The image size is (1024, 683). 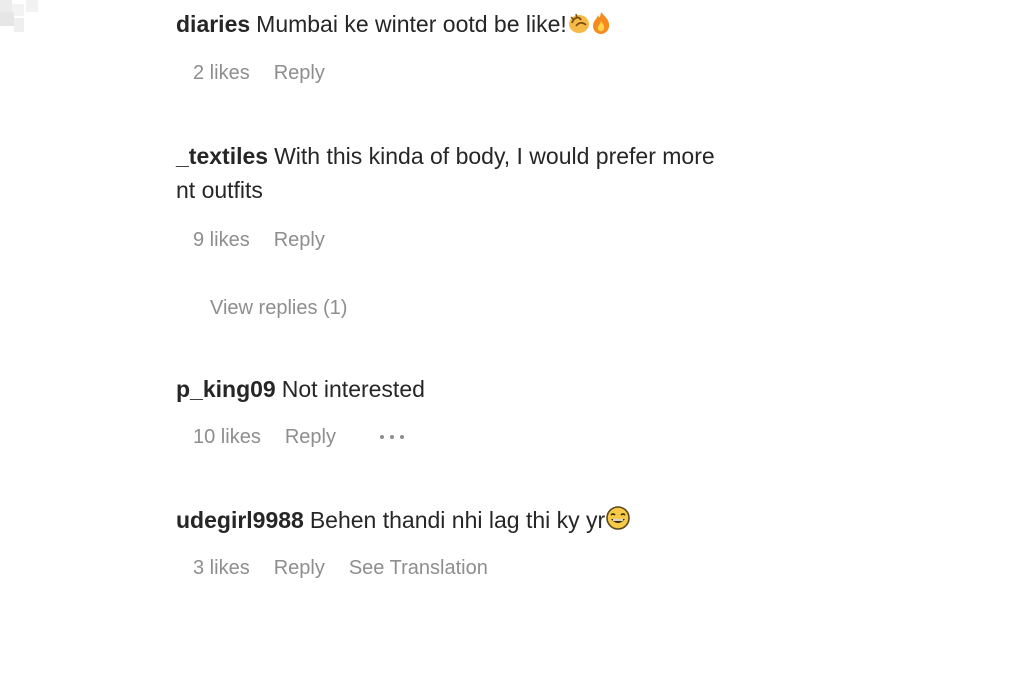 I want to click on comment-meta: 3 likes Reply See Translation, so click(x=340, y=568).